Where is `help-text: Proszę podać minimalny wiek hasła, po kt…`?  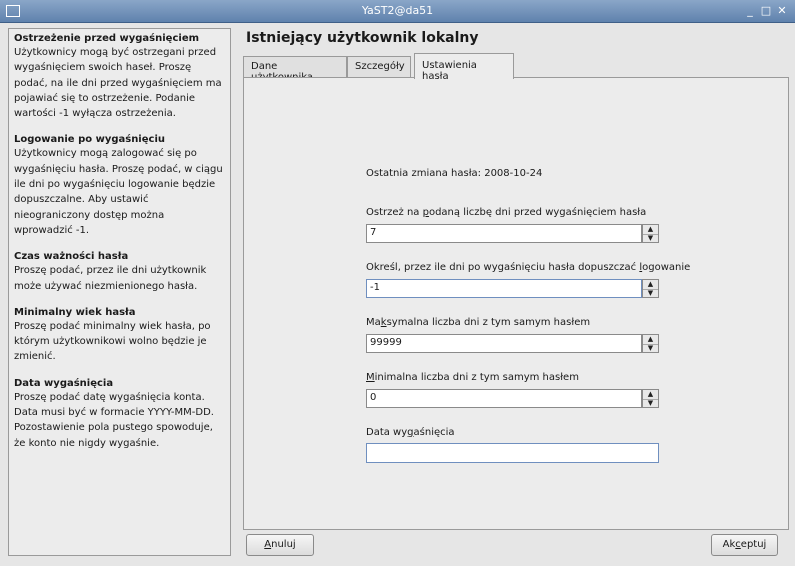
help-text: Proszę podać minimalny wiek hasła, po kt… is located at coordinates (112, 341).